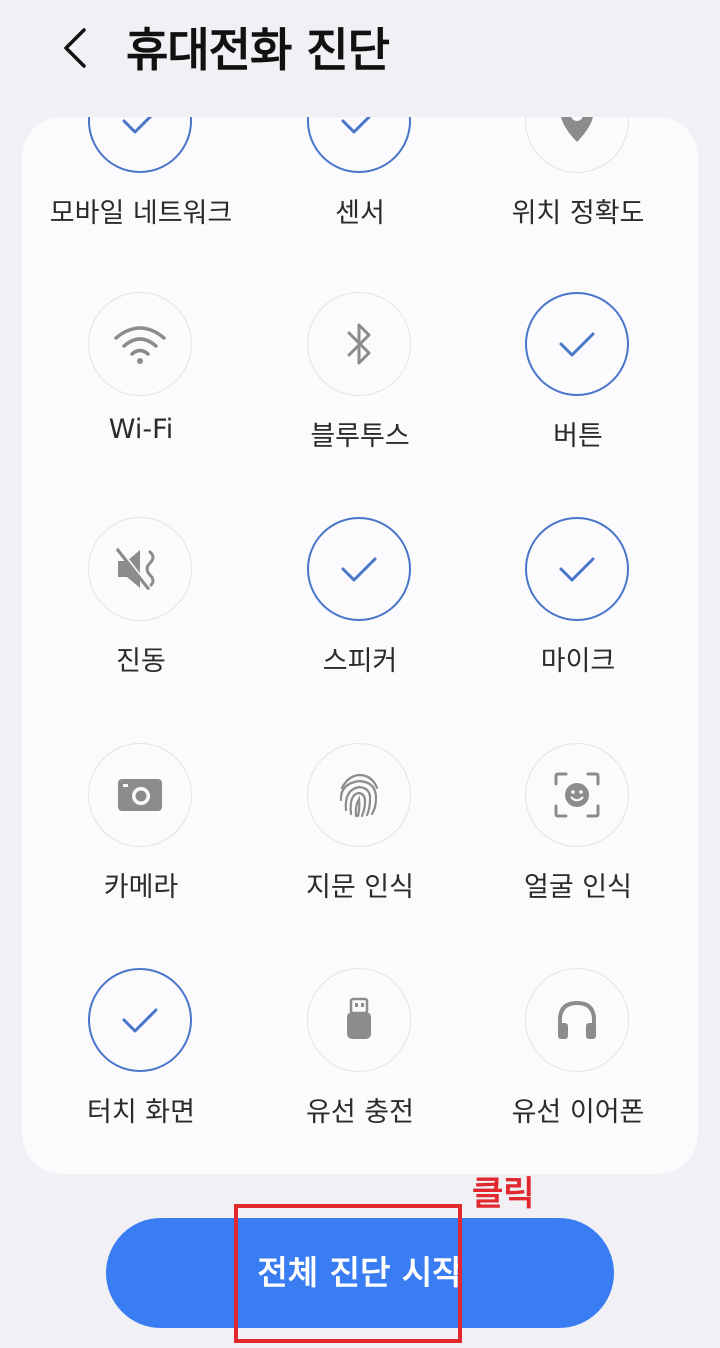 The height and width of the screenshot is (1348, 720). I want to click on chevron-left-icon, so click(75, 48).